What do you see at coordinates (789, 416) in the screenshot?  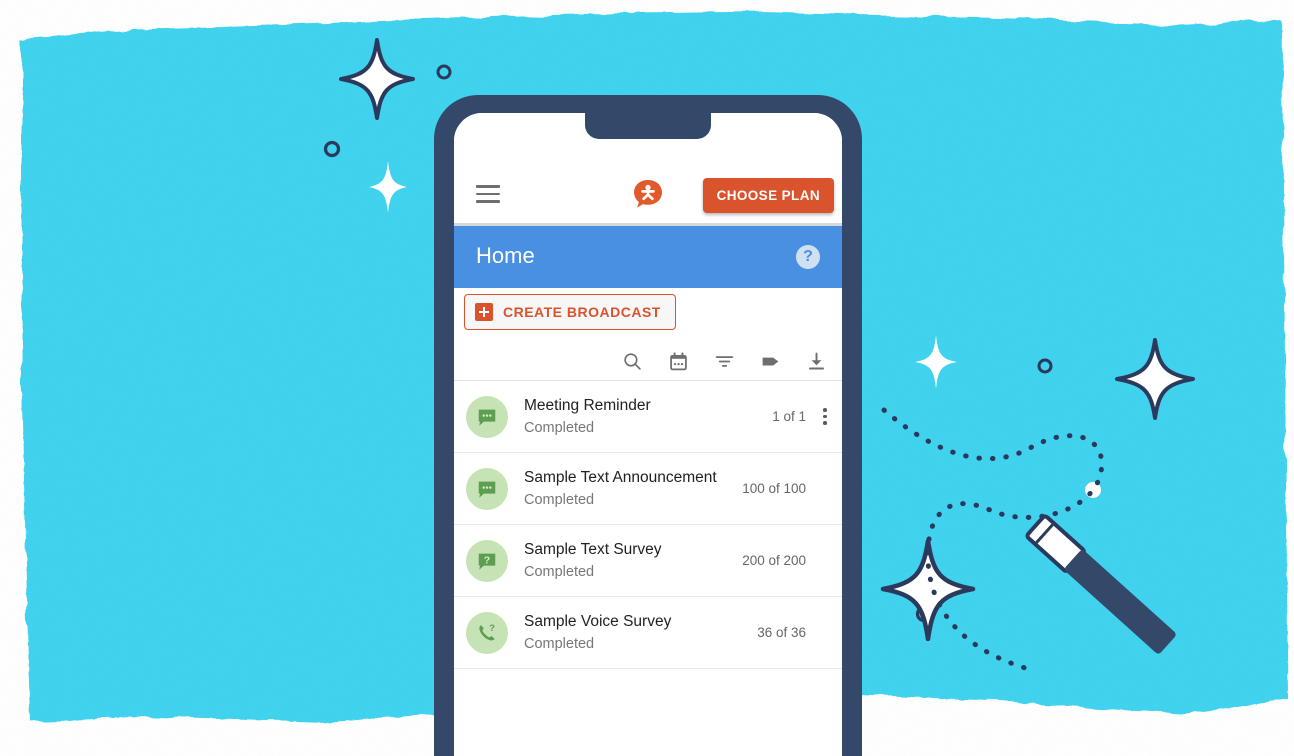 I see `row-count: 1 of 1` at bounding box center [789, 416].